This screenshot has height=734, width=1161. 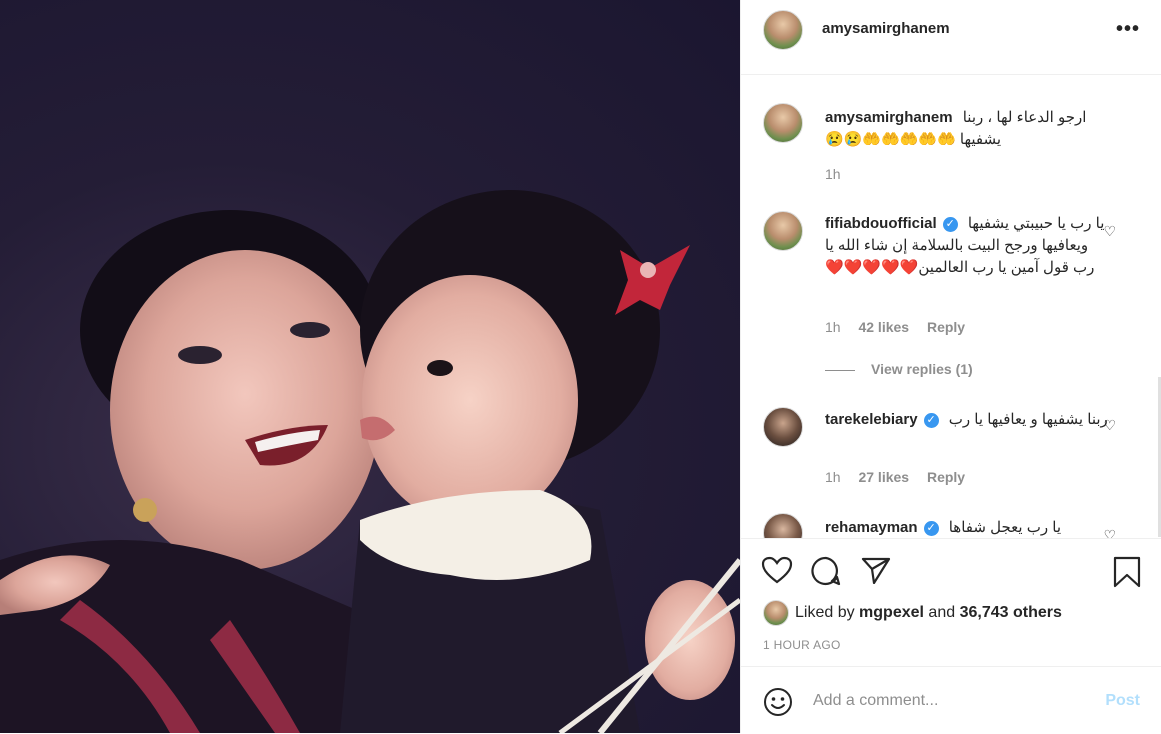 I want to click on post-timestamp: 1 HOUR AGO, so click(x=802, y=645).